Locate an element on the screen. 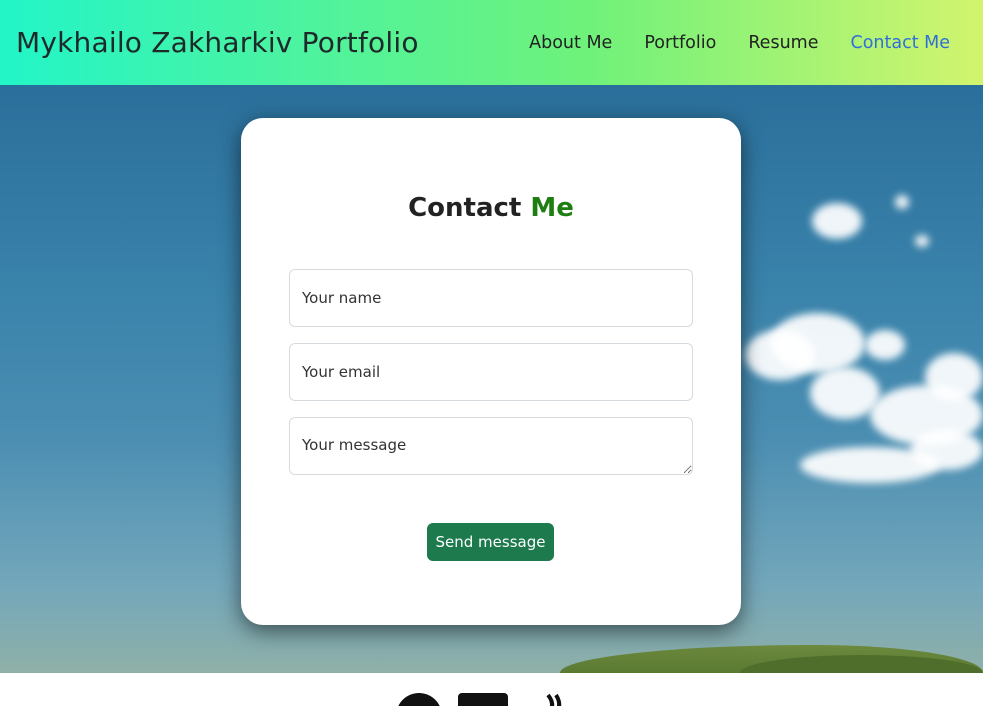  nav-link-about: About Me is located at coordinates (570, 43).